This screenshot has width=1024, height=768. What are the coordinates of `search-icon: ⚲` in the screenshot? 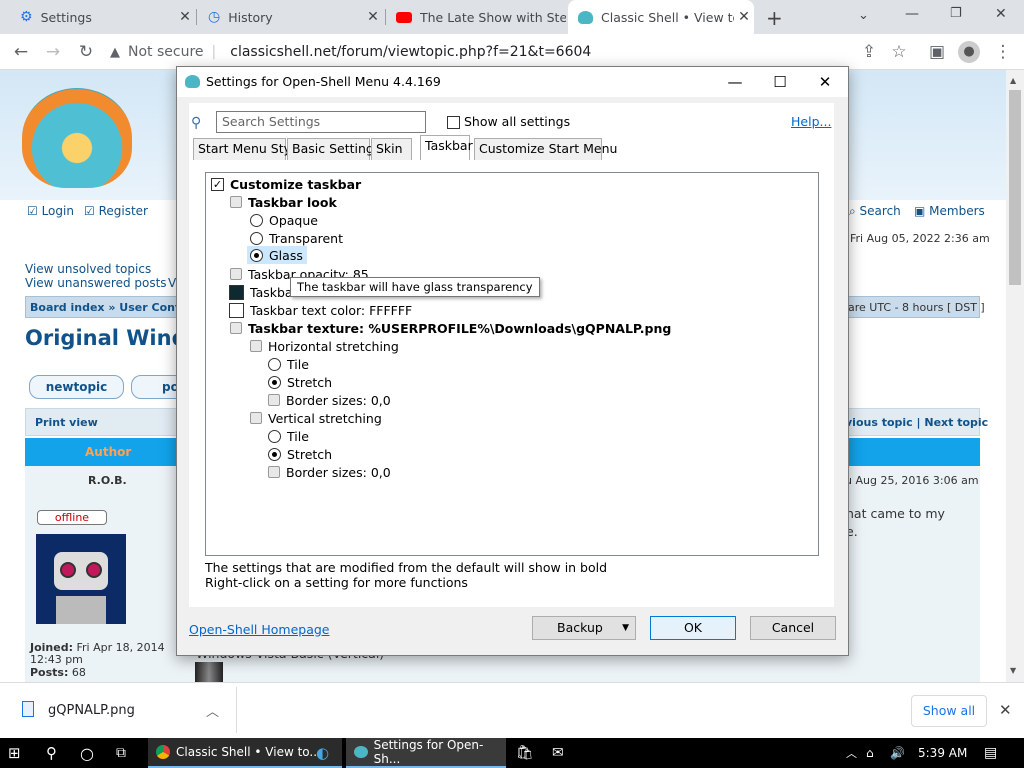 It's located at (51, 753).